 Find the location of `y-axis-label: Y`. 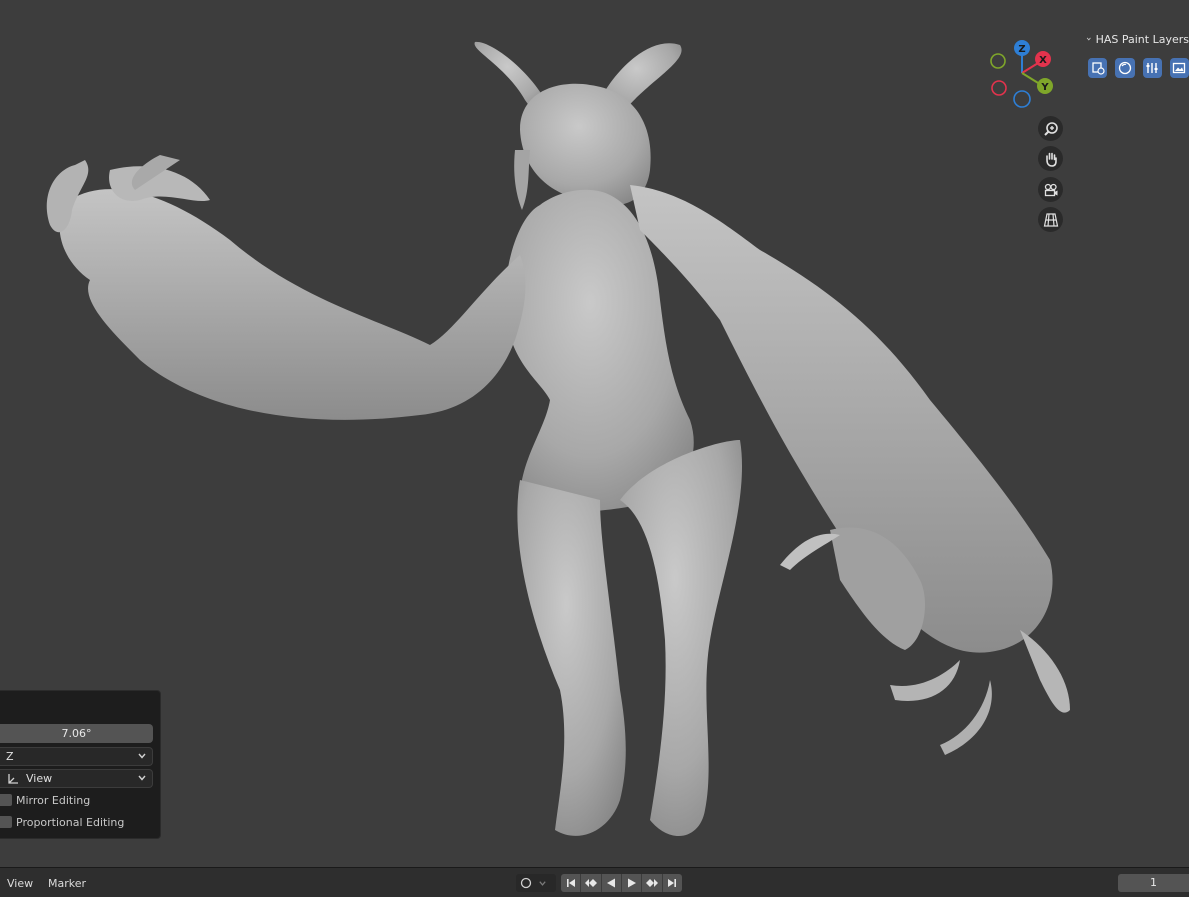

y-axis-label: Y is located at coordinates (1044, 87).